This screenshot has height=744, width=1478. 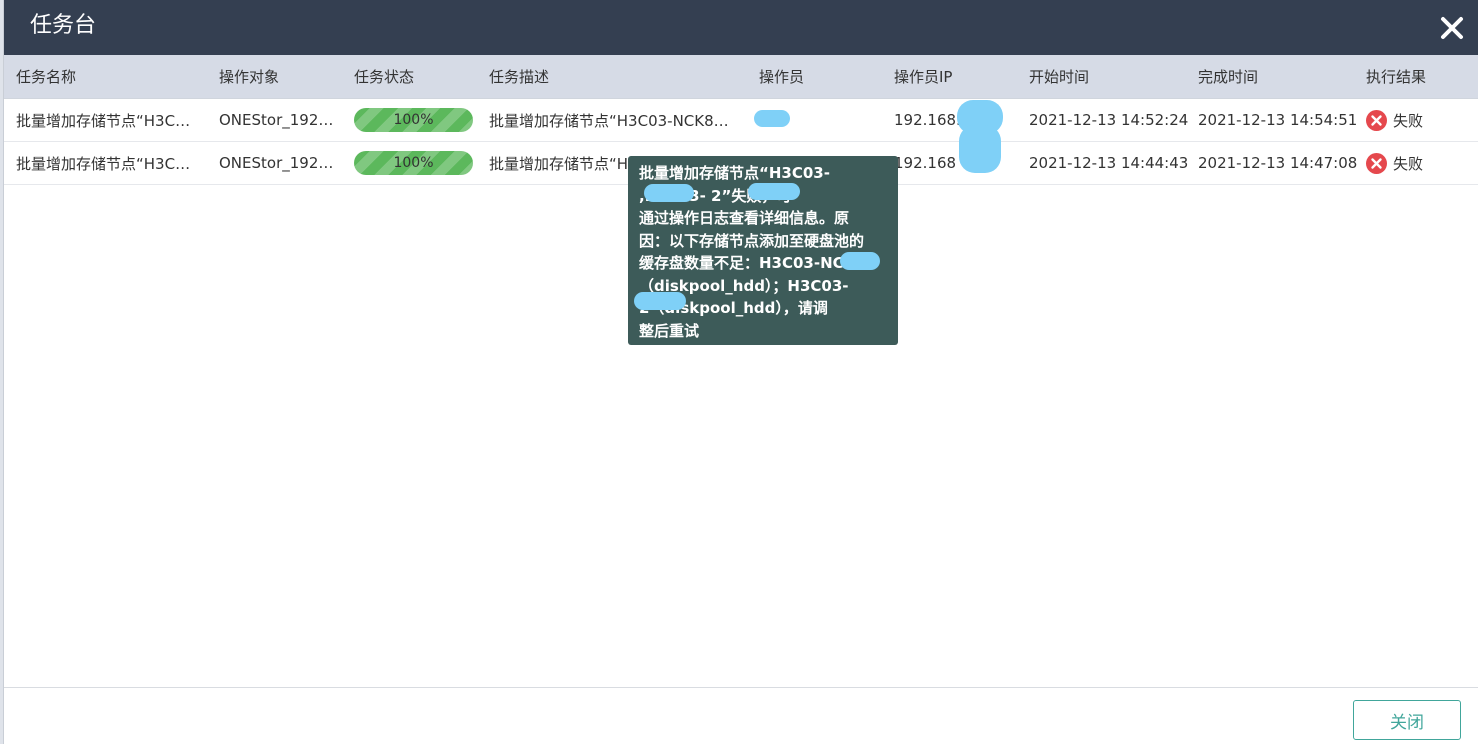 What do you see at coordinates (734, 173) in the screenshot?
I see `tooltip-line: 批量增加存储节点“H3C03-` at bounding box center [734, 173].